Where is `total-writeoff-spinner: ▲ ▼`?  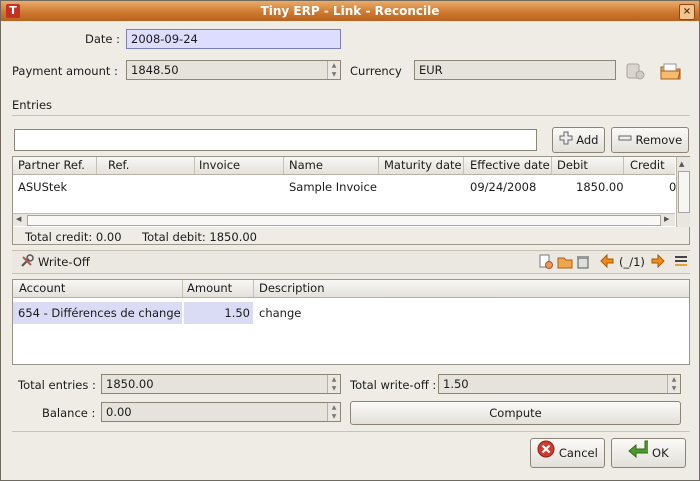 total-writeoff-spinner: ▲ ▼ is located at coordinates (673, 384).